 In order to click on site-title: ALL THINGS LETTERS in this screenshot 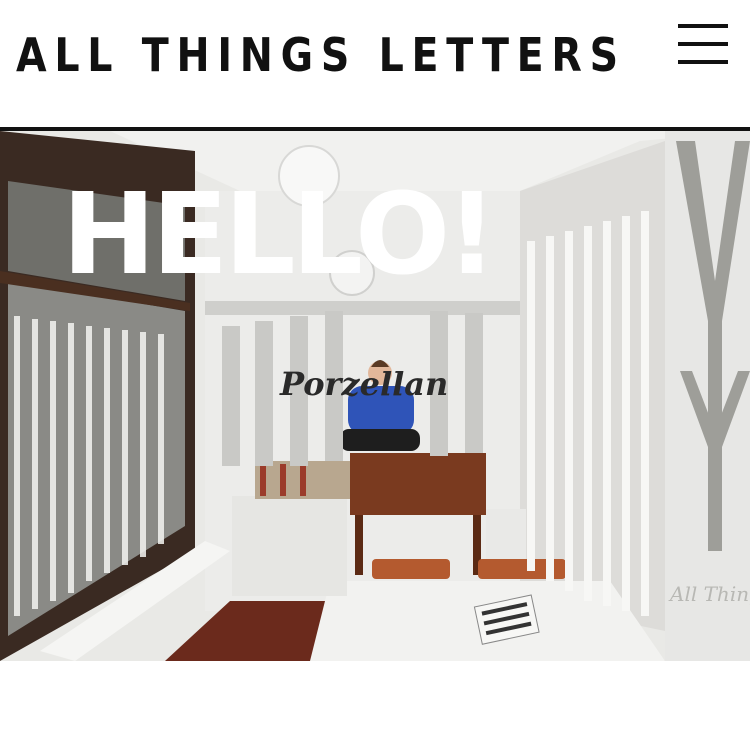, I will do `click(321, 55)`.